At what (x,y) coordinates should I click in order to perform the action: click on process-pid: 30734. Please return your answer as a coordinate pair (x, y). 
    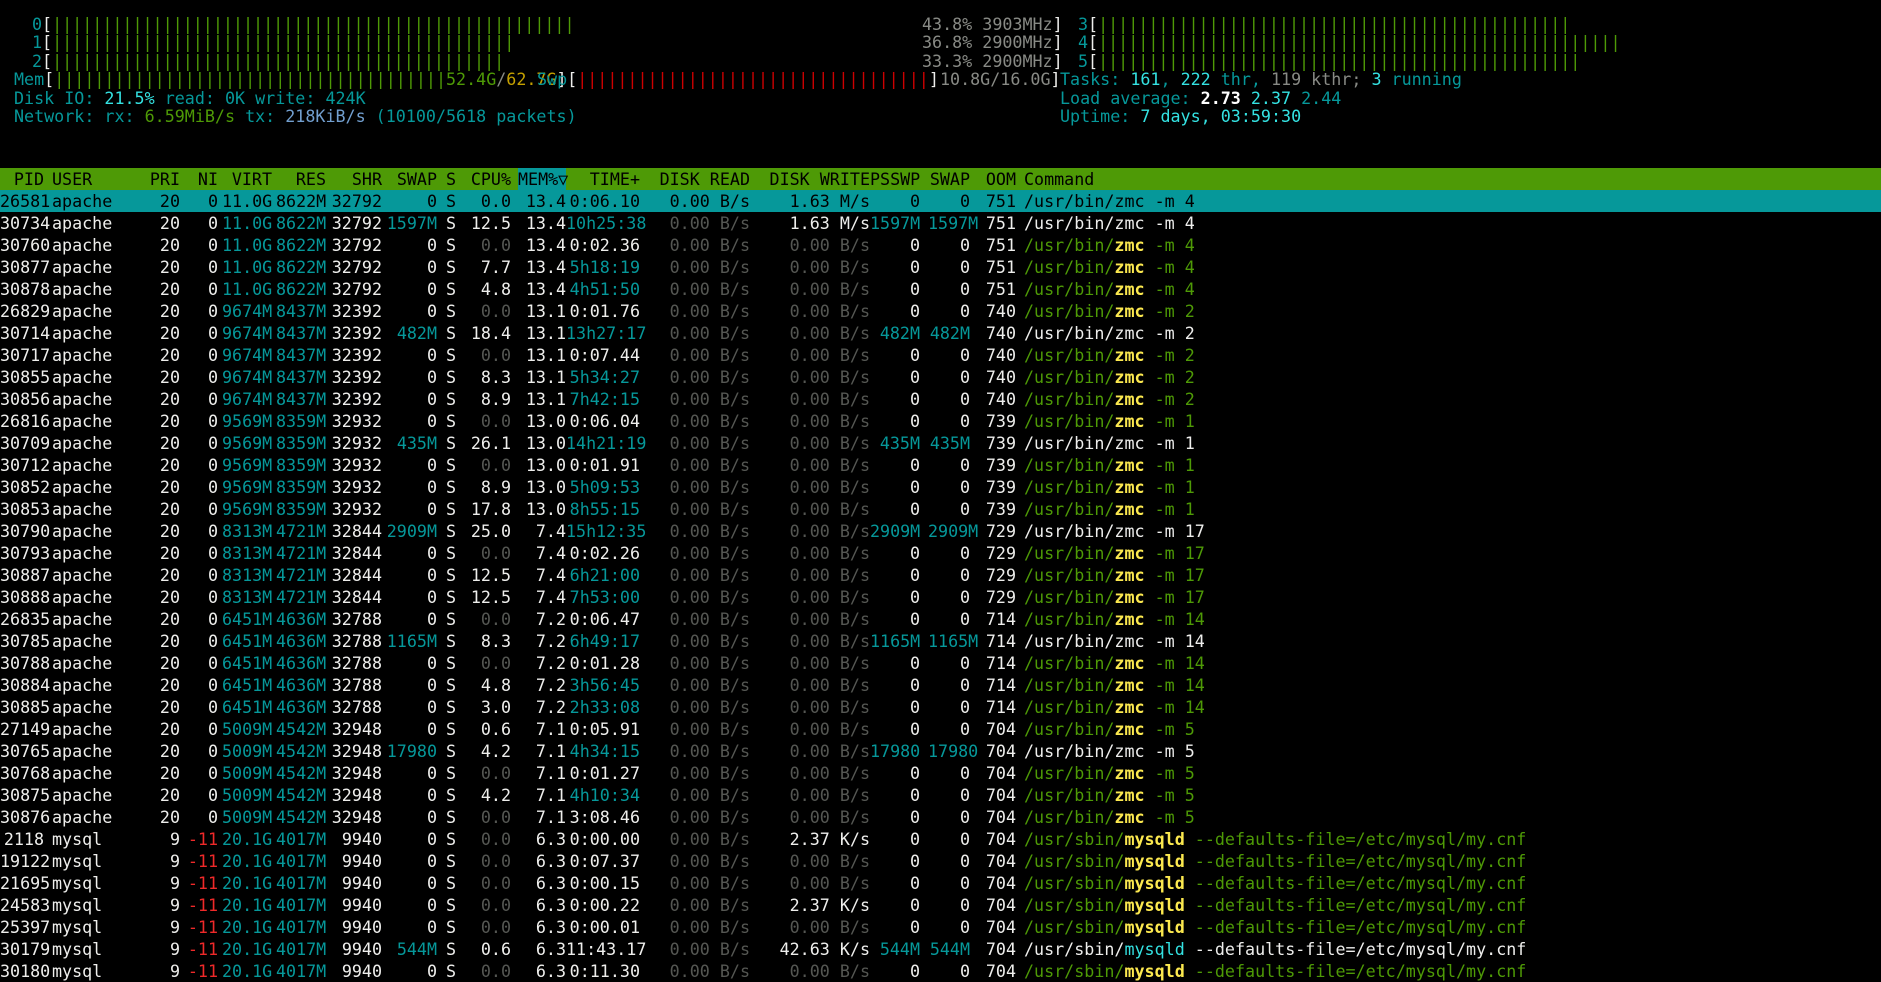
    Looking at the image, I should click on (25, 223).